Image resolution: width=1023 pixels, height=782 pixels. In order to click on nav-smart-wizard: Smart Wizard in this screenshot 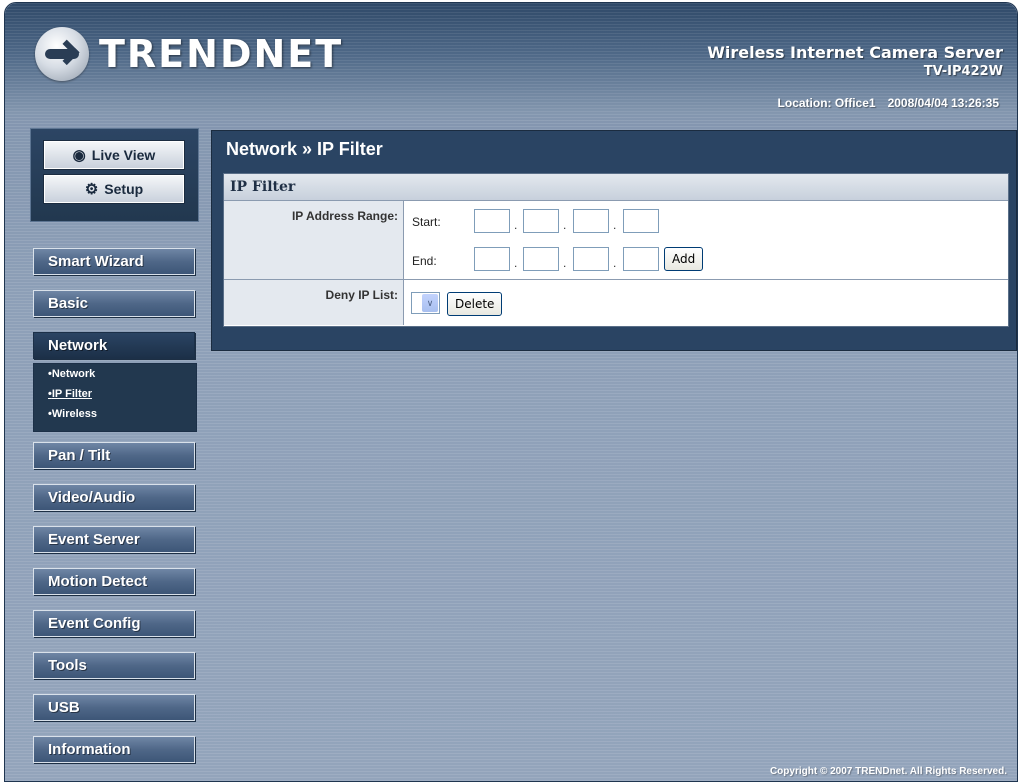, I will do `click(114, 261)`.